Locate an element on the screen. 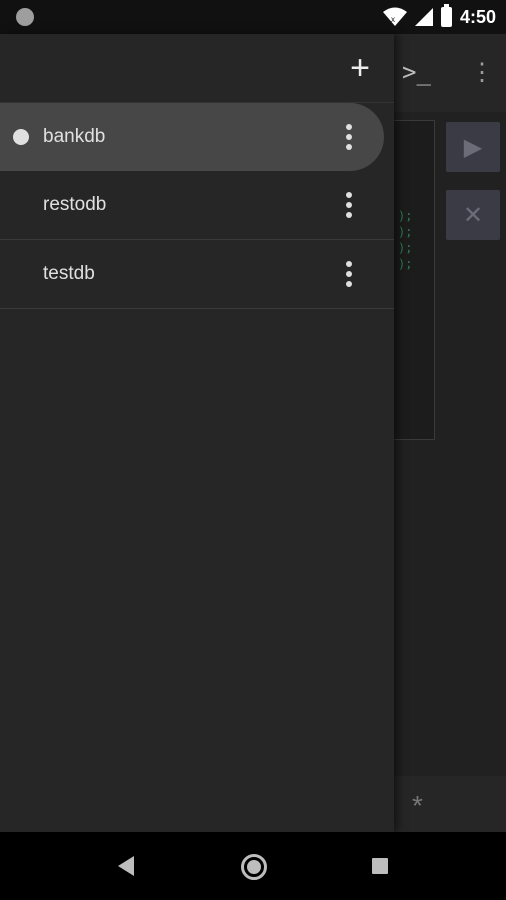  system-nav-bar is located at coordinates (253, 866).